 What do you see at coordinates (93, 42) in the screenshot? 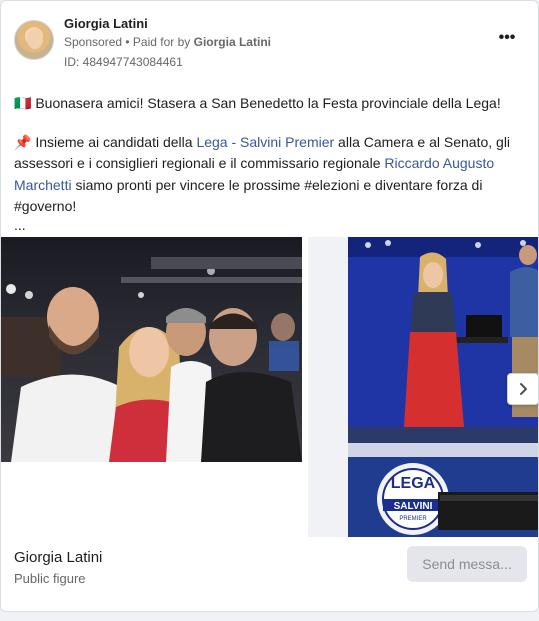
I see `sponsored-label: Sponsored` at bounding box center [93, 42].